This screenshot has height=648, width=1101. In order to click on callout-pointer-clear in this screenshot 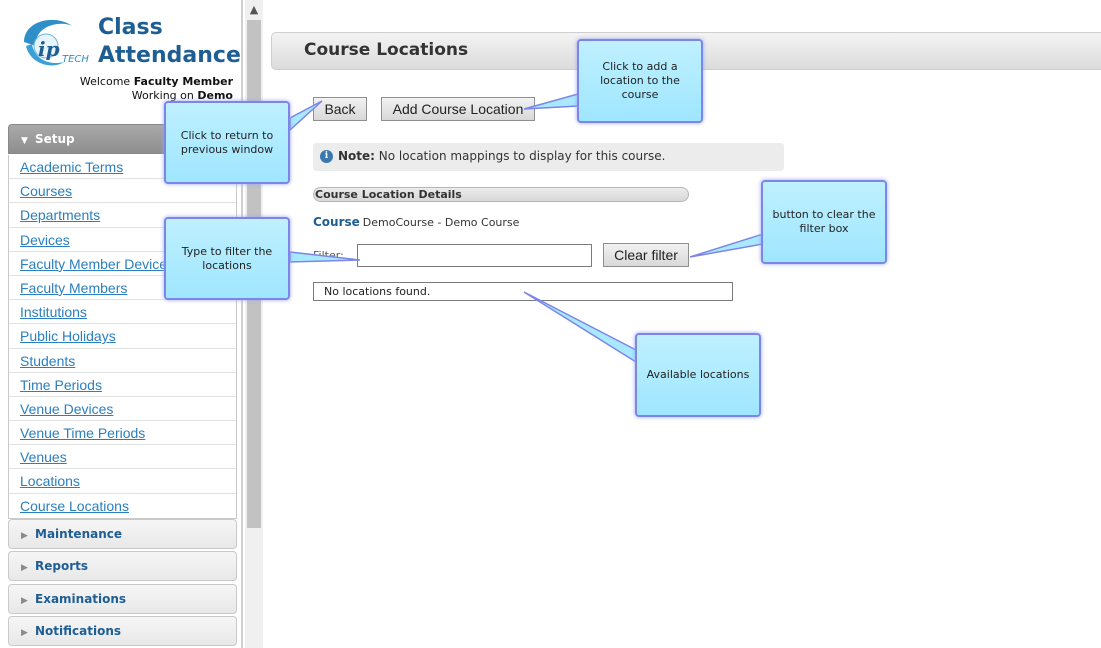, I will do `click(726, 245)`.